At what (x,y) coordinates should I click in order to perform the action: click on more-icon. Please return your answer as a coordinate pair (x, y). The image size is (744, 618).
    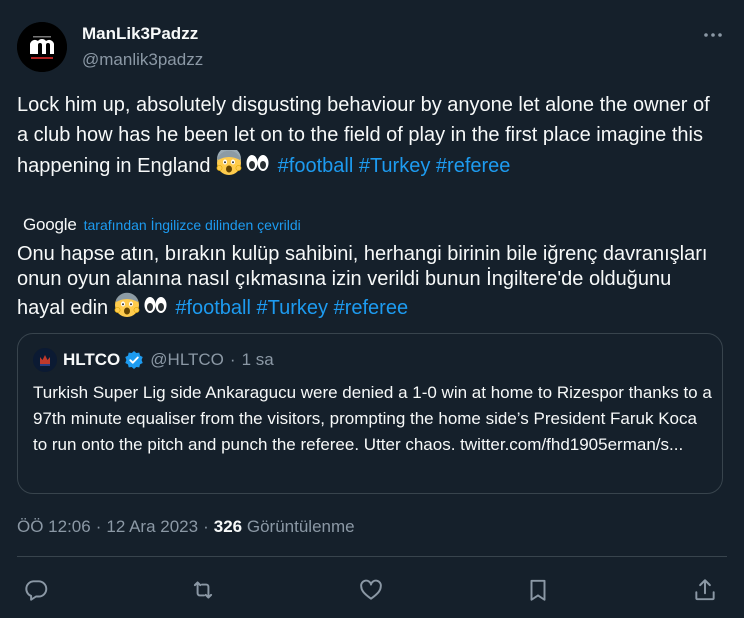
    Looking at the image, I should click on (713, 35).